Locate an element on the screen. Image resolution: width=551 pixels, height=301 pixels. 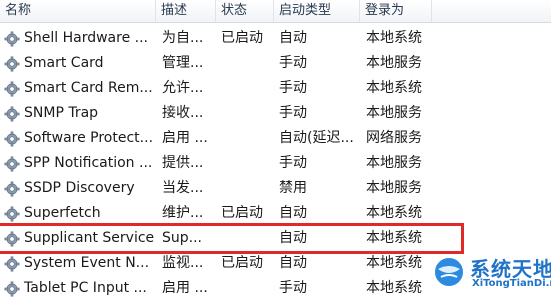
service-row: Smart Card Rem... 允许... 手动 本地系统 is located at coordinates (275, 88).